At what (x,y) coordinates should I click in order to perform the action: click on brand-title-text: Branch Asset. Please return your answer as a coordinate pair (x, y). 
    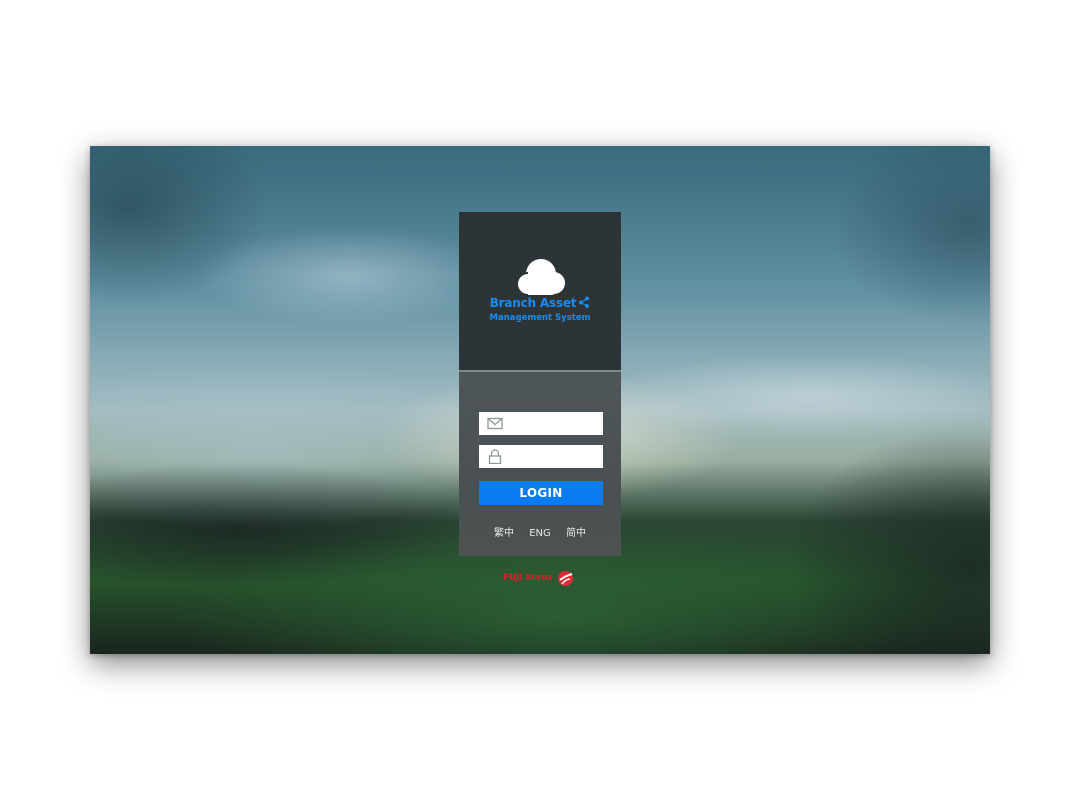
    Looking at the image, I should click on (533, 303).